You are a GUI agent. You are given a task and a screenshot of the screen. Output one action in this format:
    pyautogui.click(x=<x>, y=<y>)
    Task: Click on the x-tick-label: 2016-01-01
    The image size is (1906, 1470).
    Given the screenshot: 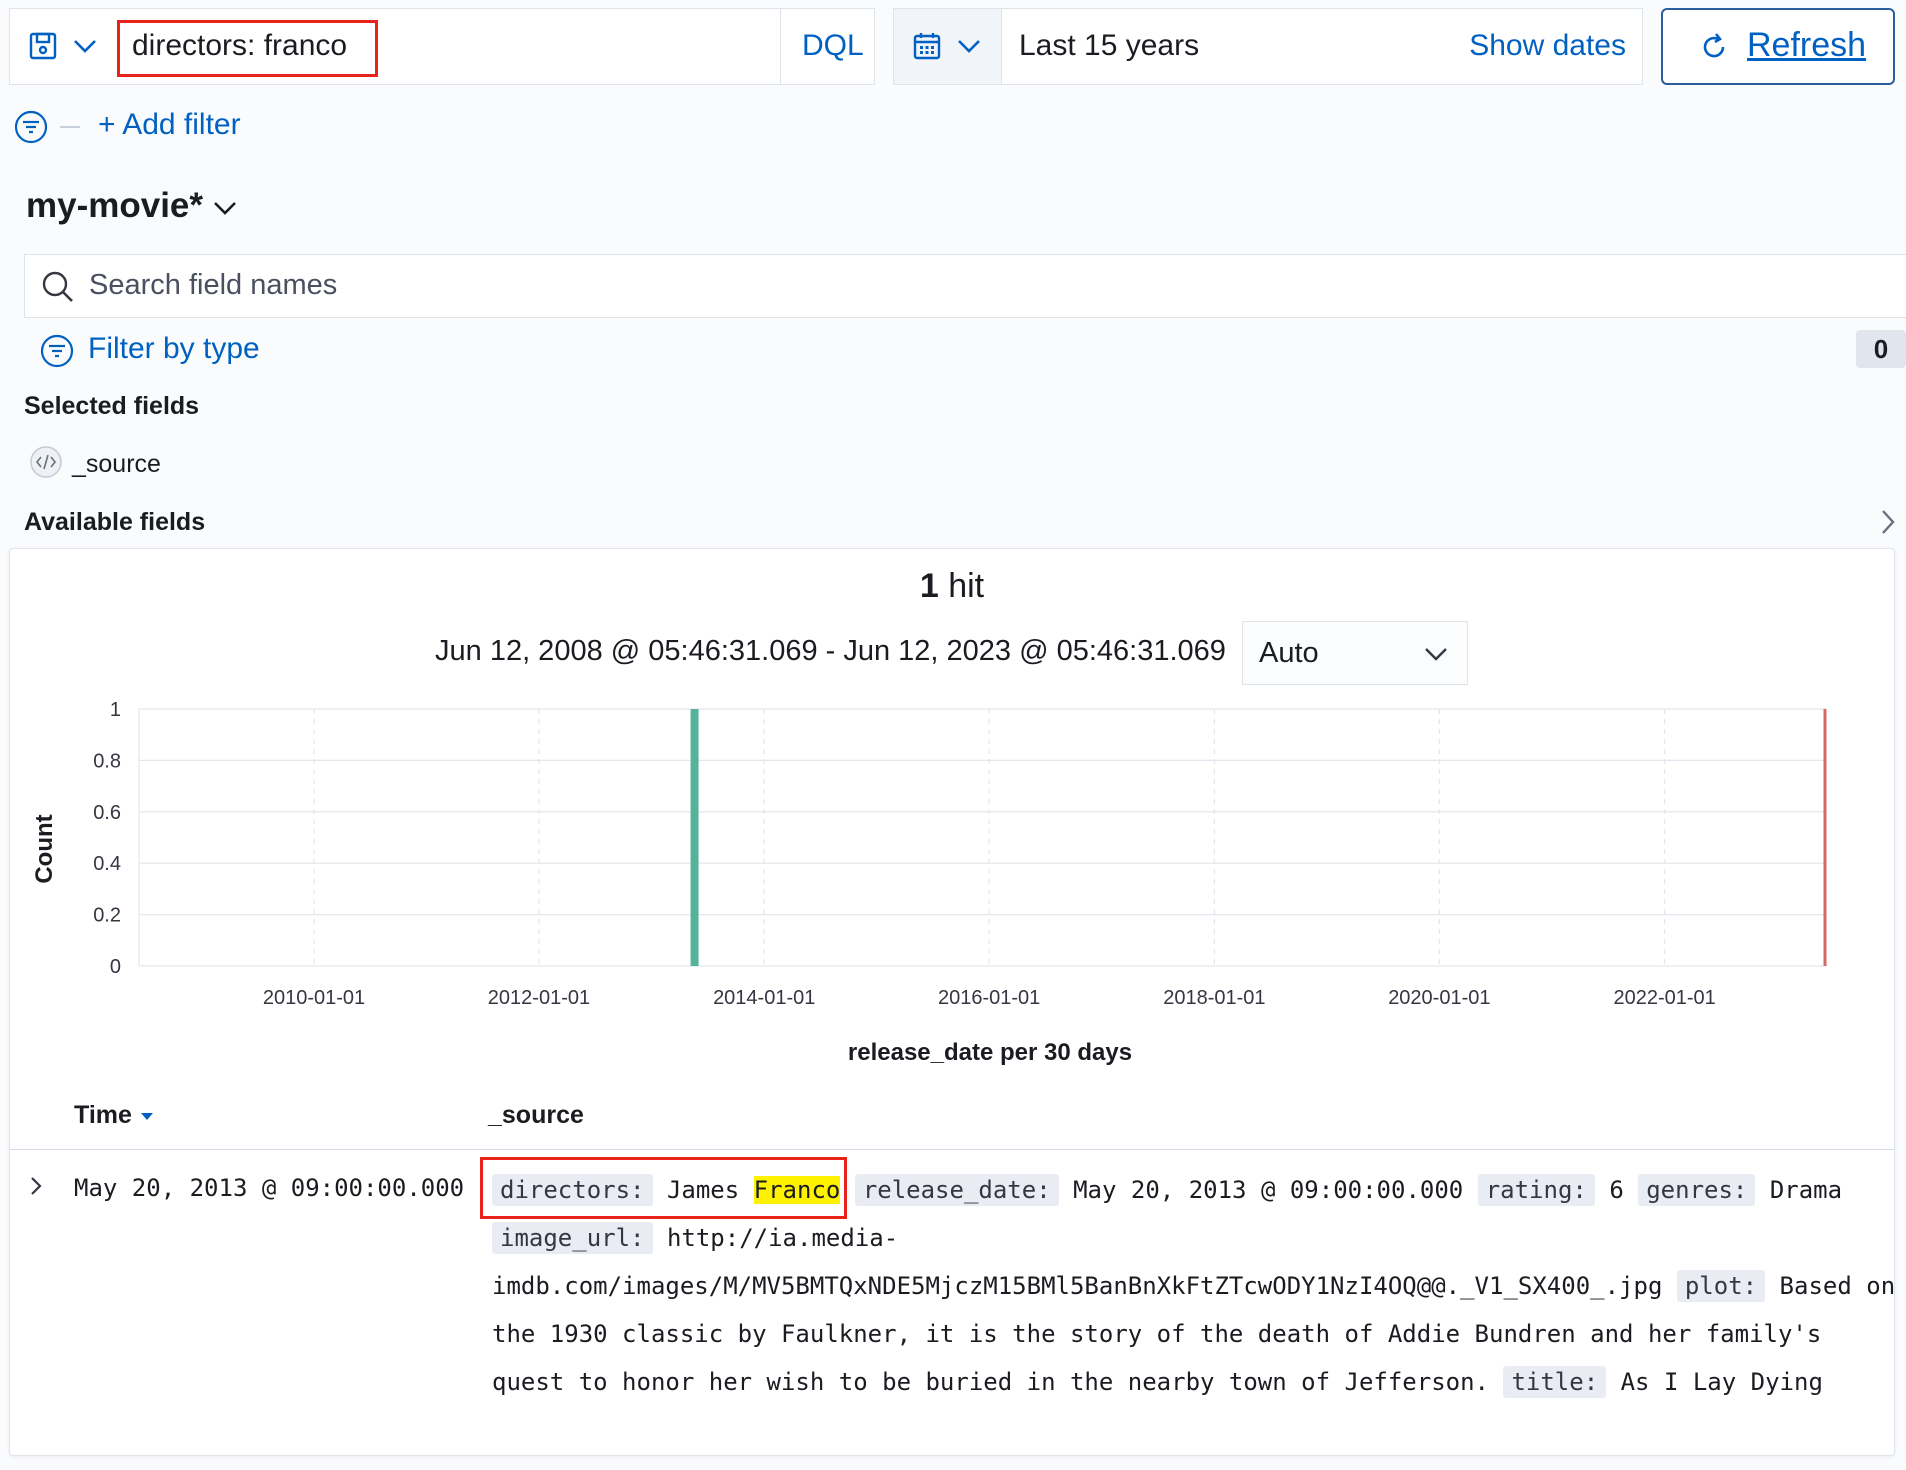 What is the action you would take?
    pyautogui.click(x=989, y=998)
    